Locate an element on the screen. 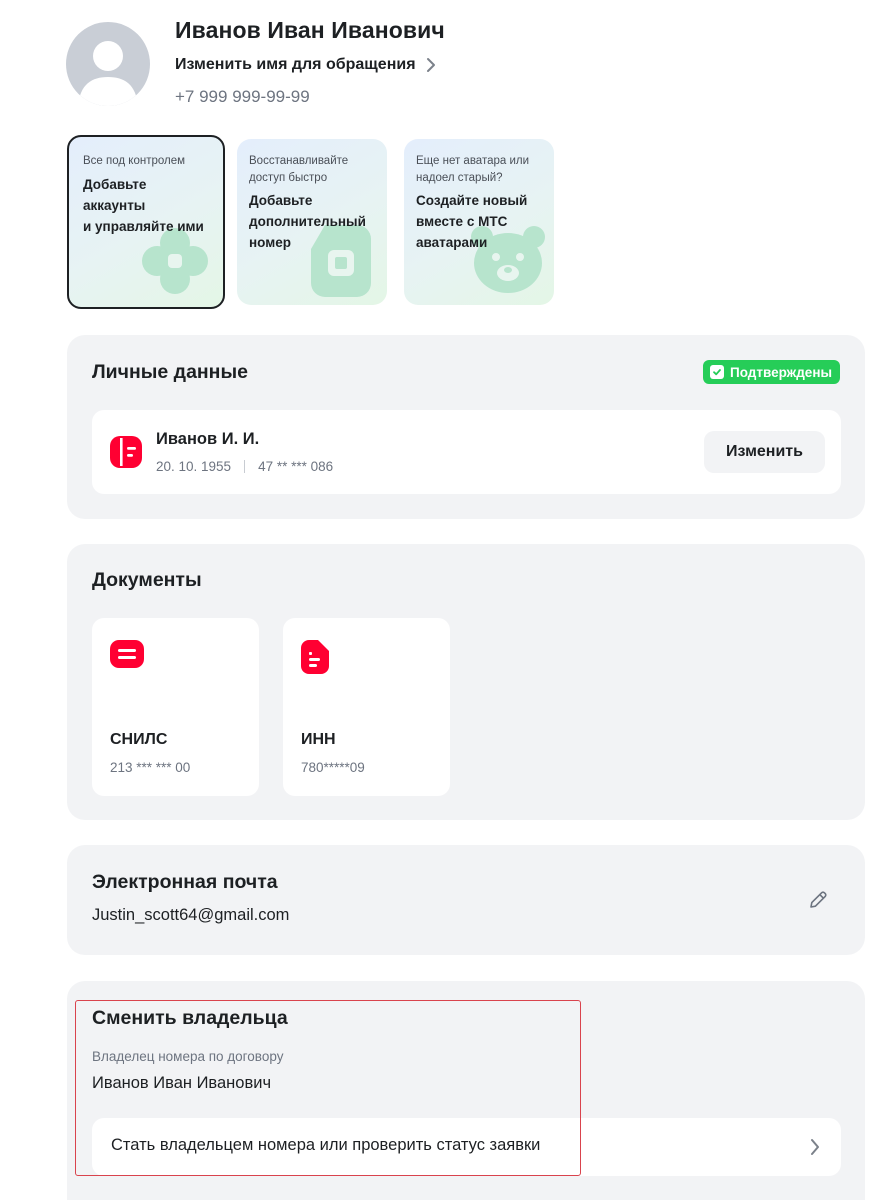 Image resolution: width=874 pixels, height=1200 pixels. phone-number: +7 999 999-99-99 is located at coordinates (242, 96).